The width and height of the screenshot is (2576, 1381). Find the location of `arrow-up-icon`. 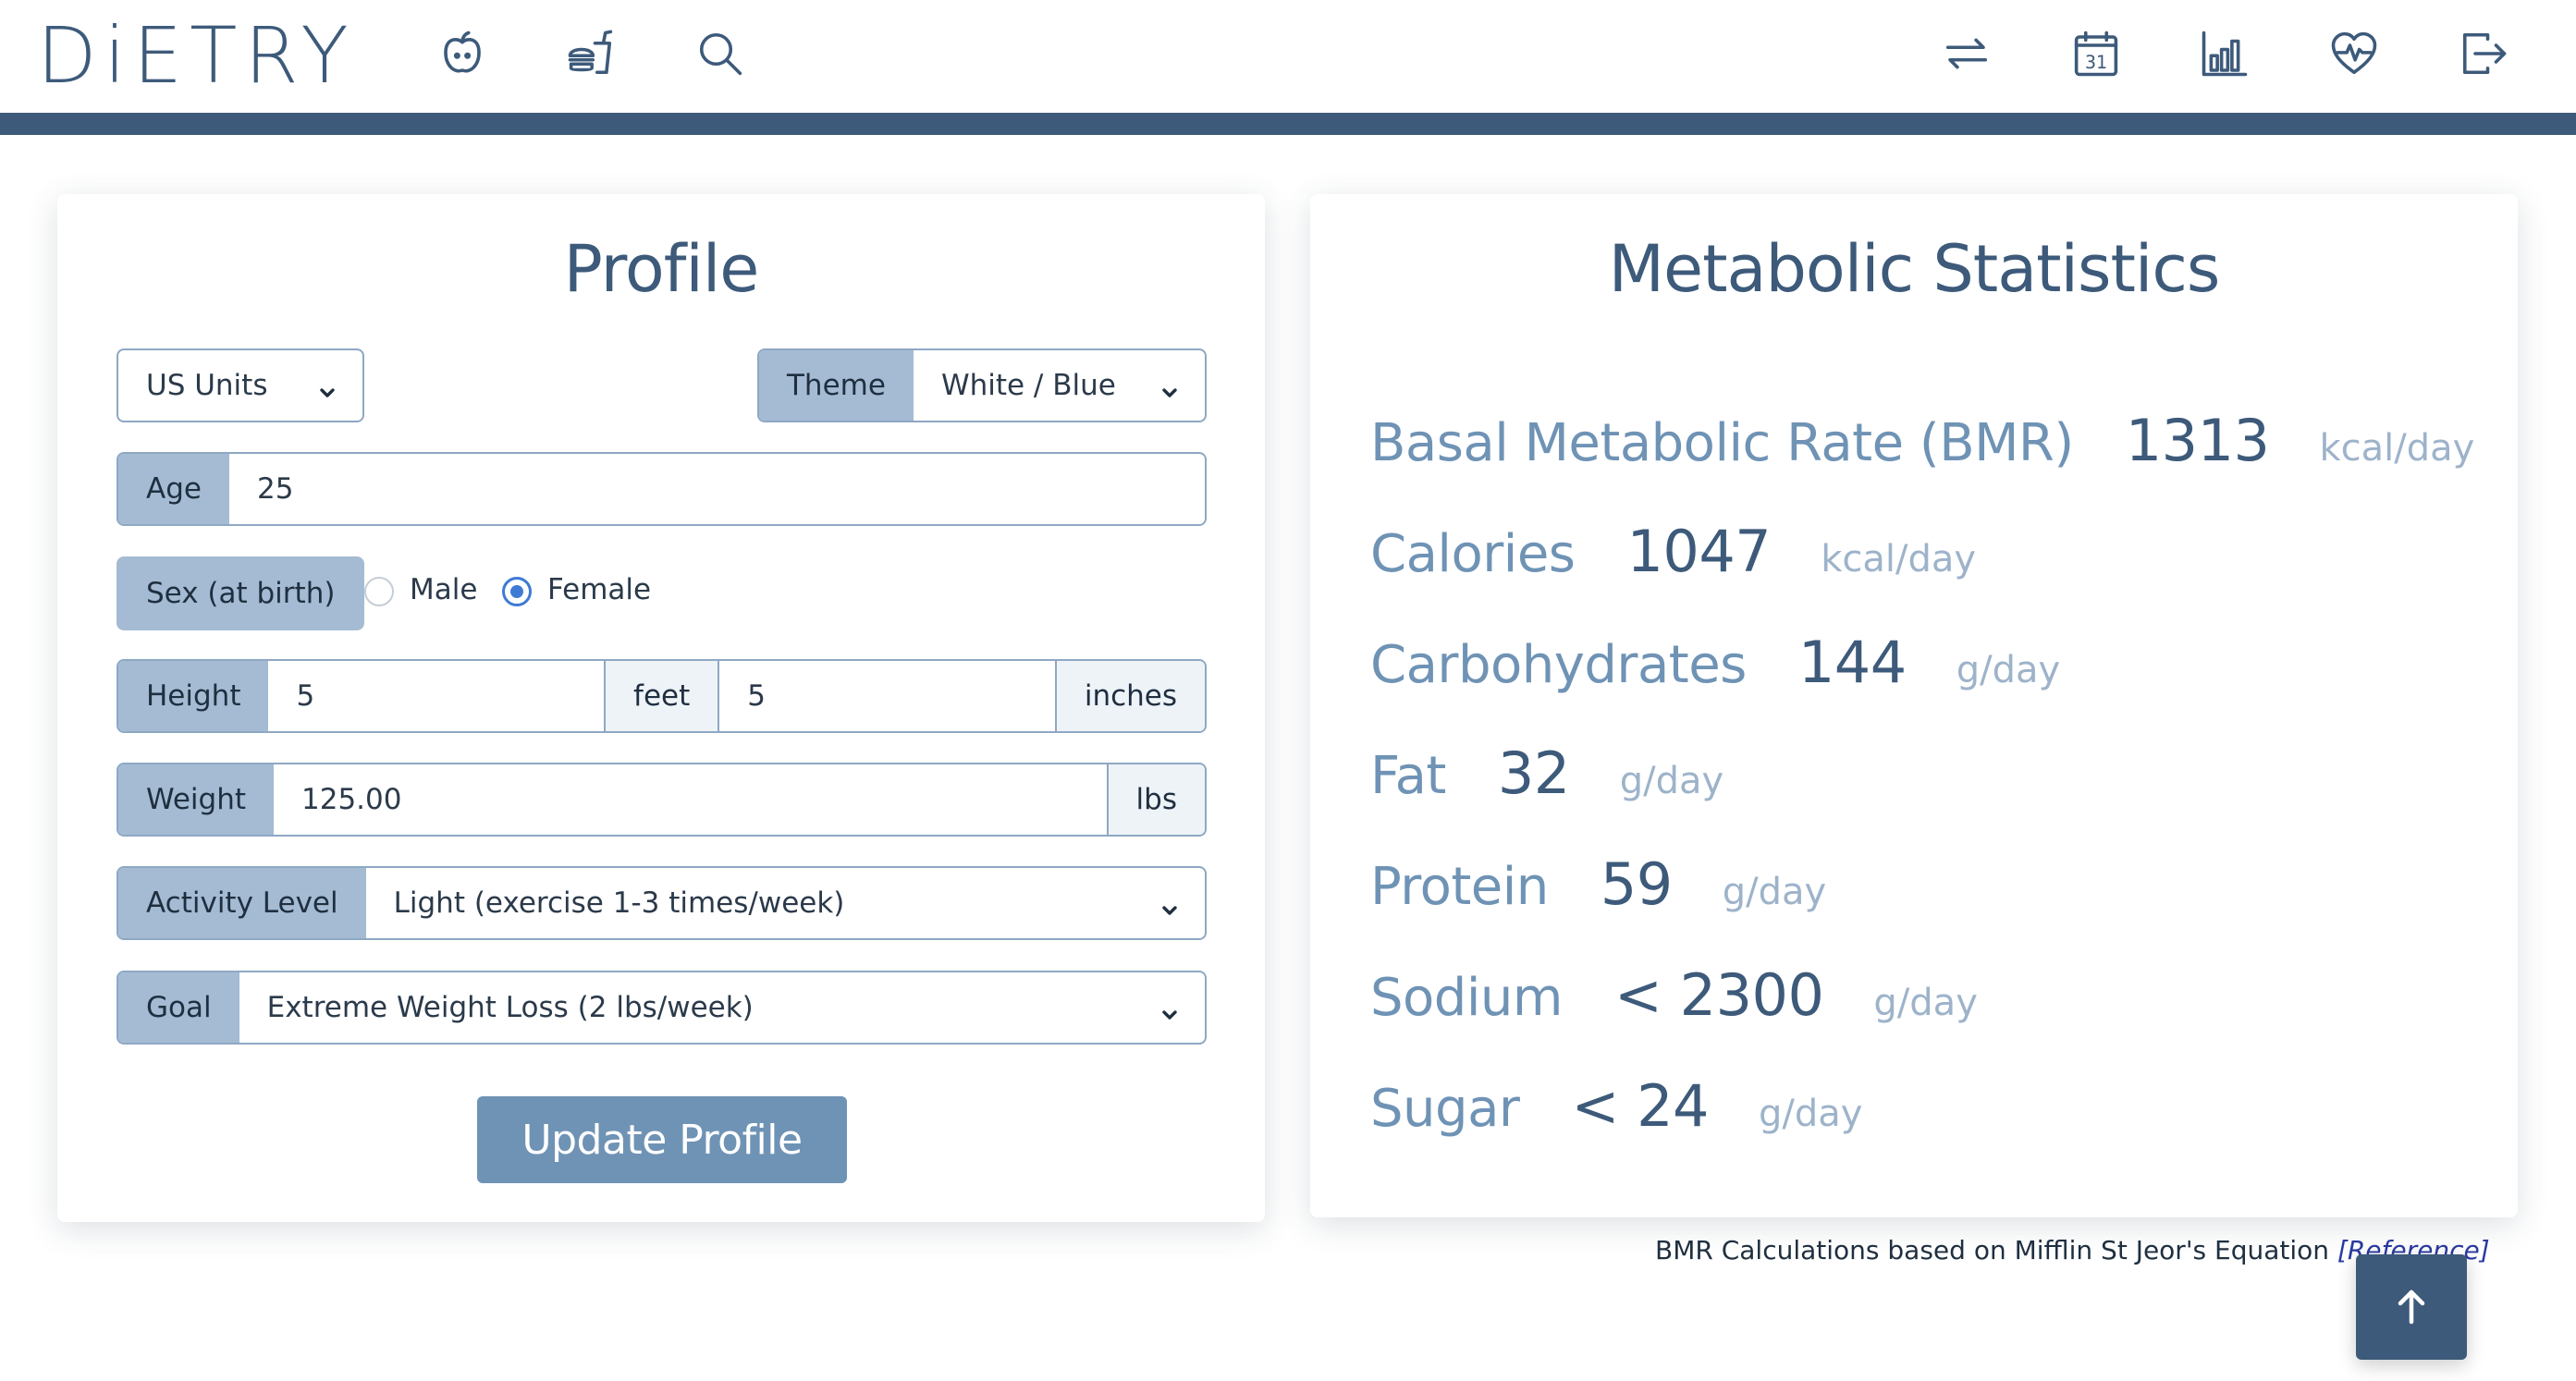

arrow-up-icon is located at coordinates (2411, 1307).